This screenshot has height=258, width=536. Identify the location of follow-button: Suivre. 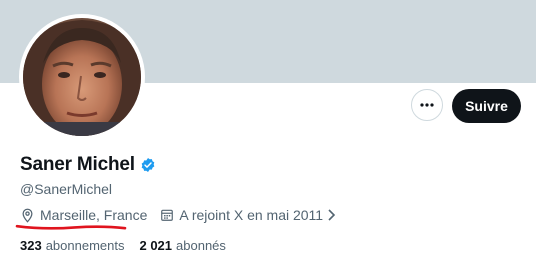
(486, 106).